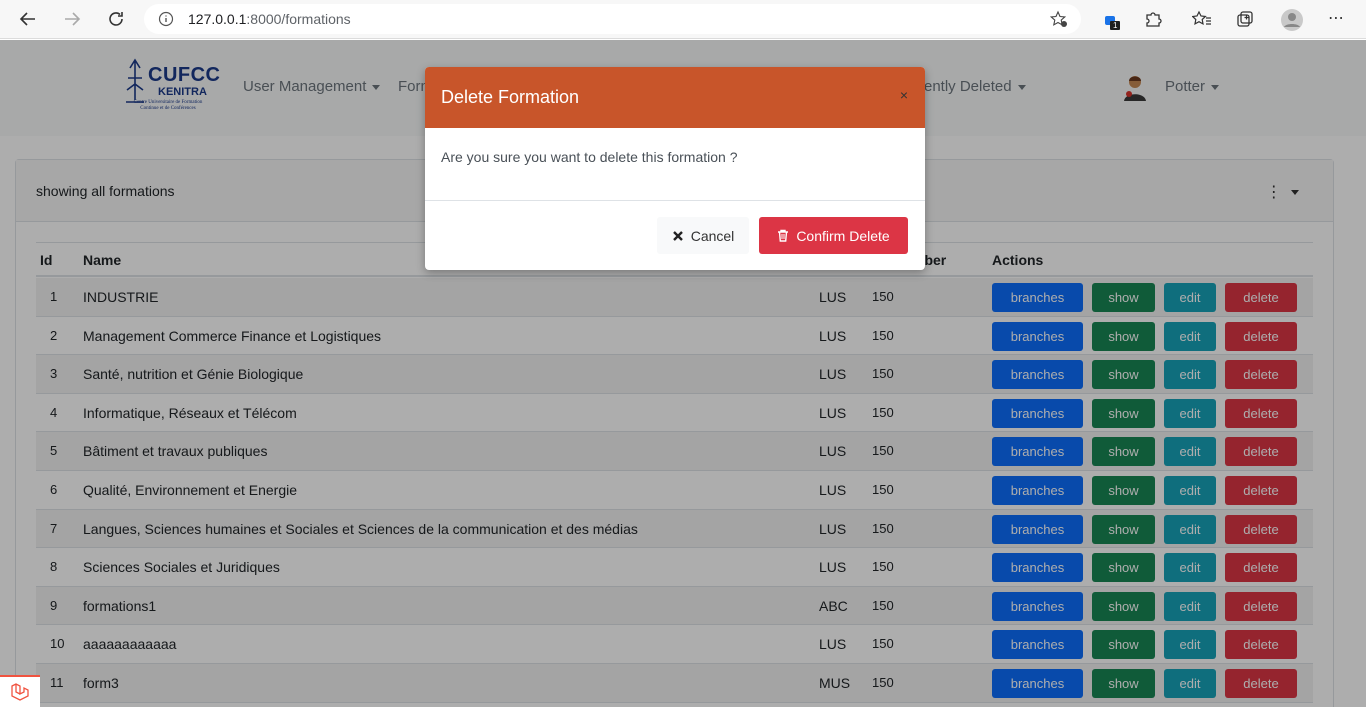 This screenshot has width=1366, height=707. What do you see at coordinates (904, 95) in the screenshot?
I see `modal-close-button: ×` at bounding box center [904, 95].